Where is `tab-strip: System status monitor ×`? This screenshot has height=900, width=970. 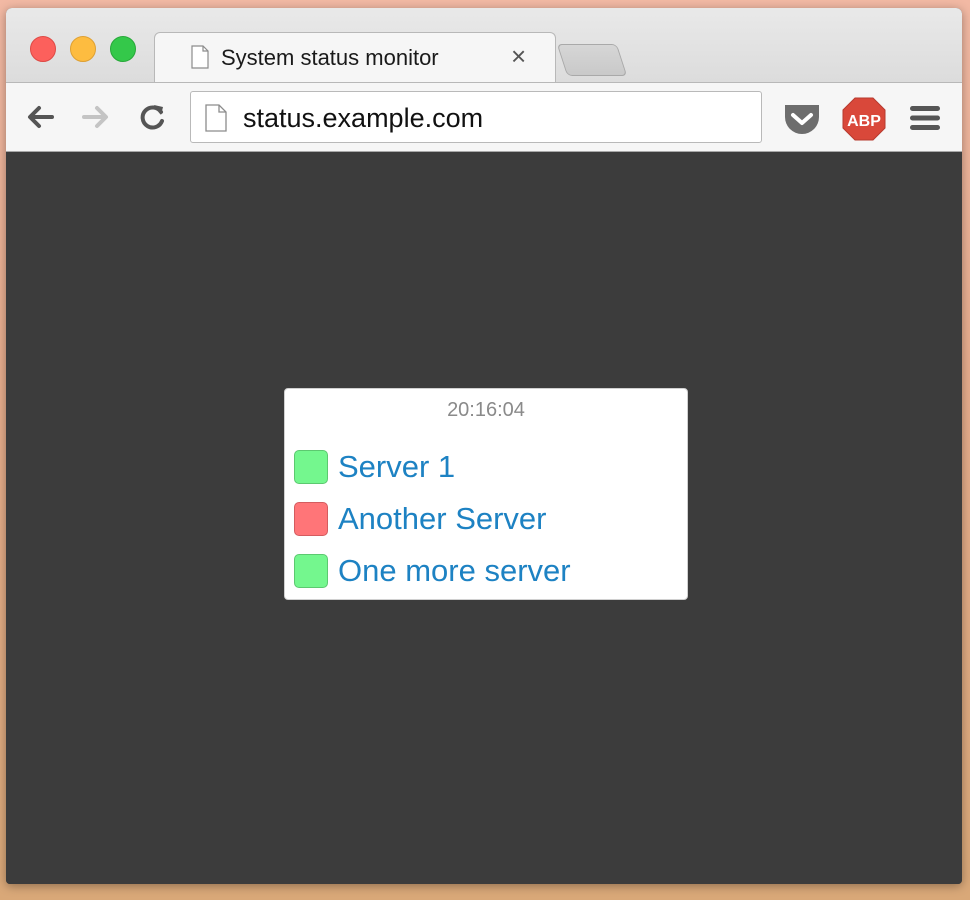
tab-strip: System status monitor × is located at coordinates (484, 45).